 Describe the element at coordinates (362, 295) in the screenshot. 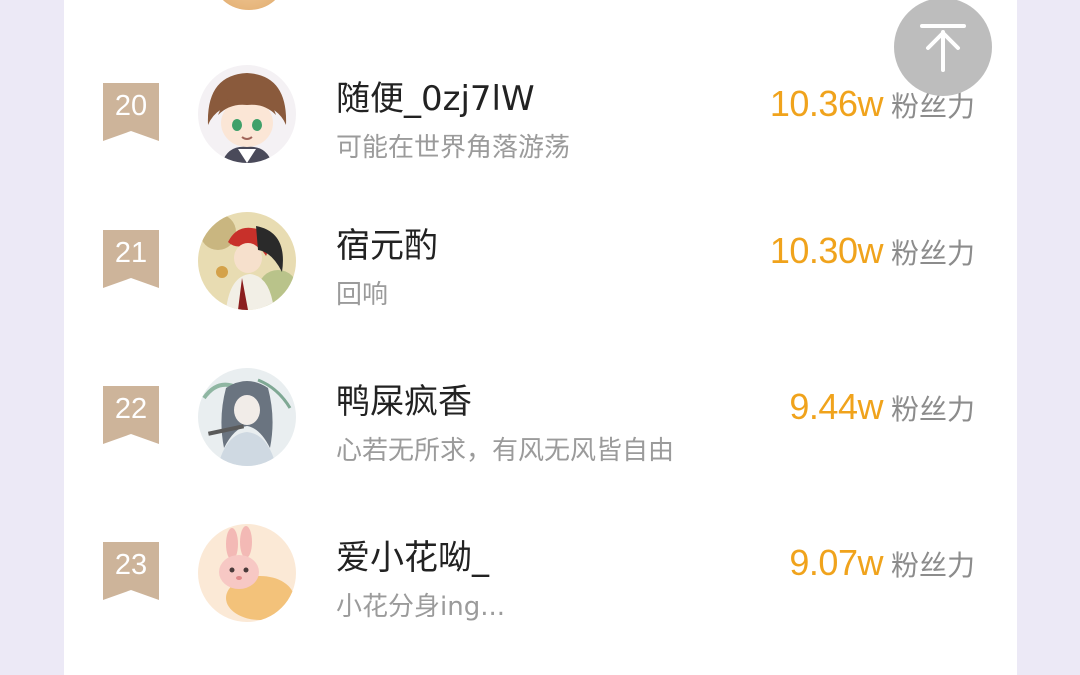

I see `user-signature: 回响` at that location.